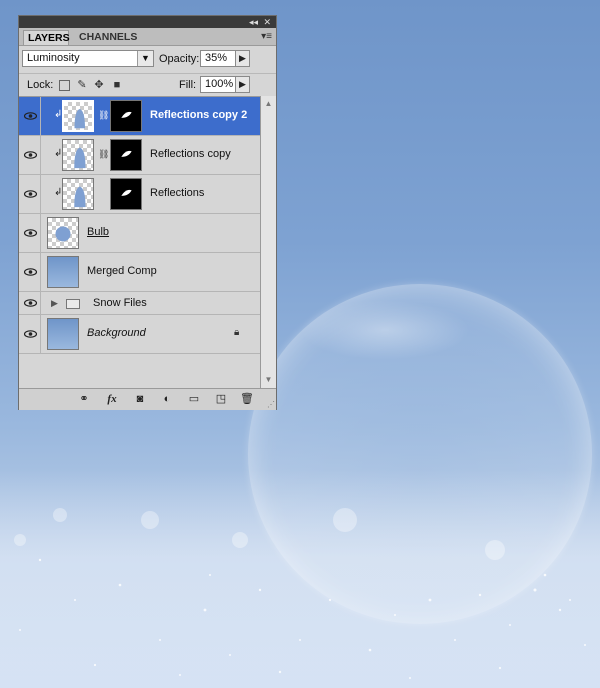  Describe the element at coordinates (84, 399) in the screenshot. I see `link-layers-icon: ⚭` at that location.